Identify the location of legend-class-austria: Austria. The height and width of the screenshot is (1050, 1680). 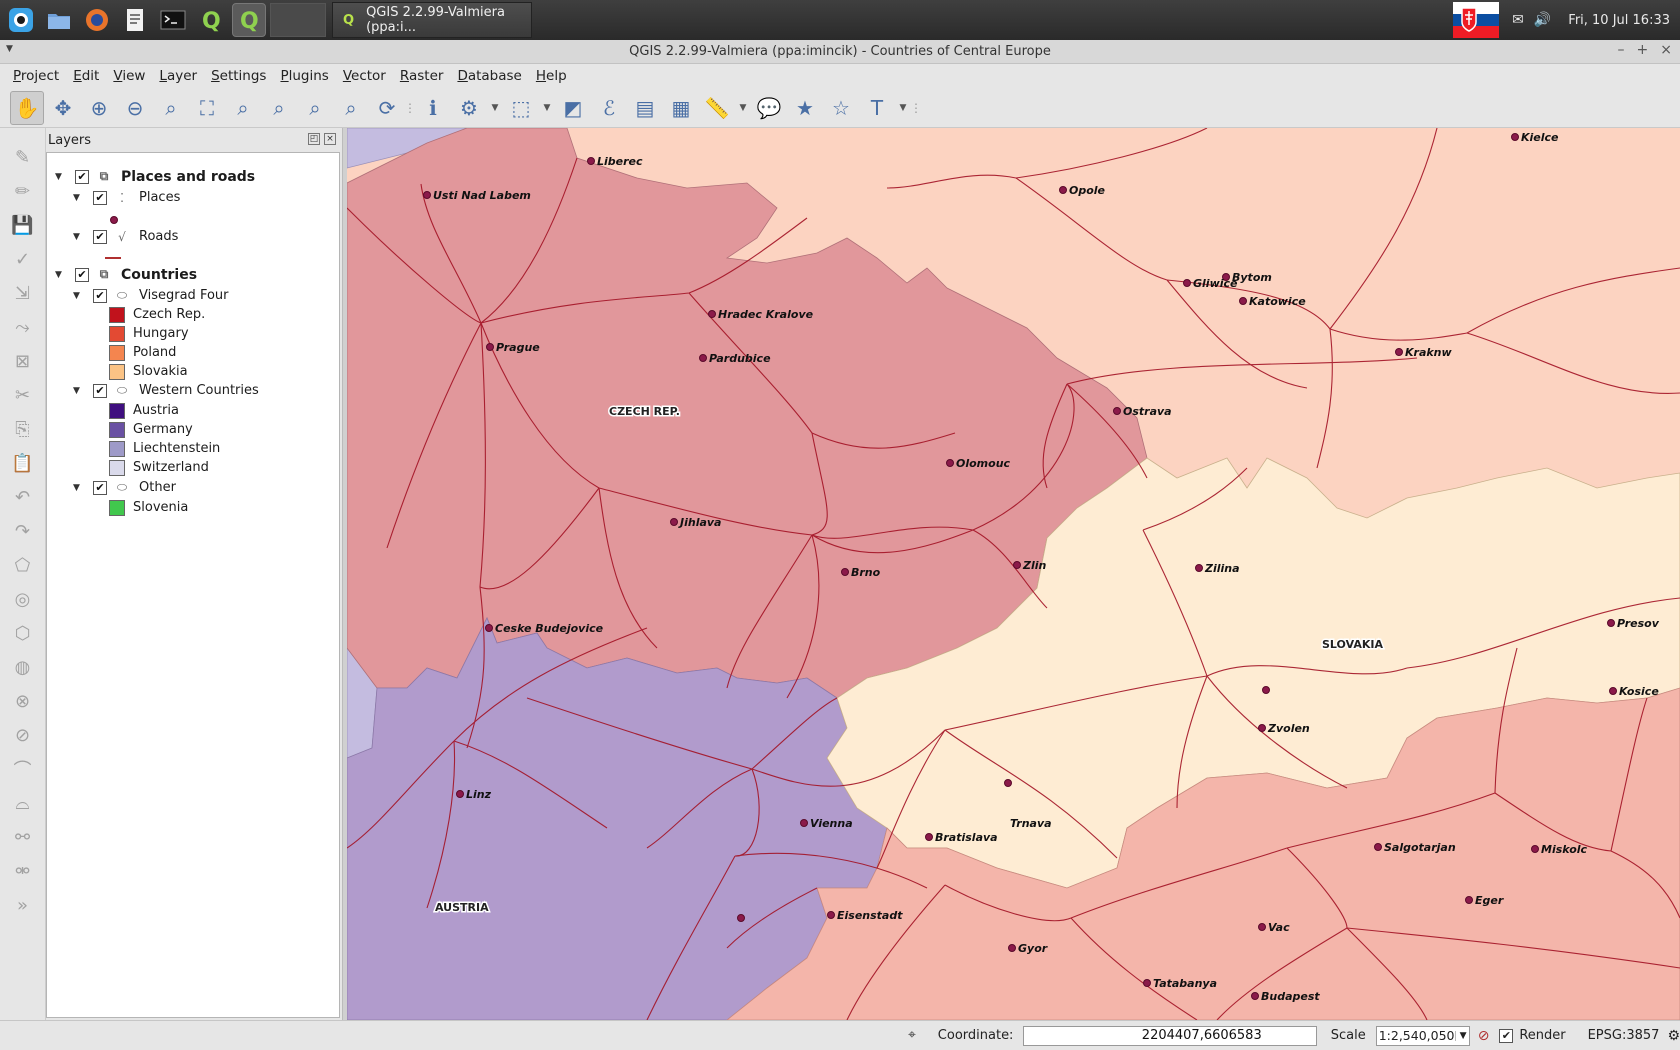
(144, 410).